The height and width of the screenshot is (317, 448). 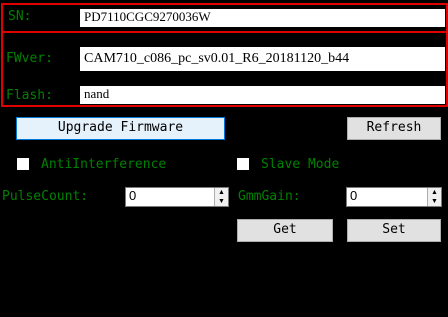 I want to click on slave-mode-label: Slave Mode, so click(x=300, y=164).